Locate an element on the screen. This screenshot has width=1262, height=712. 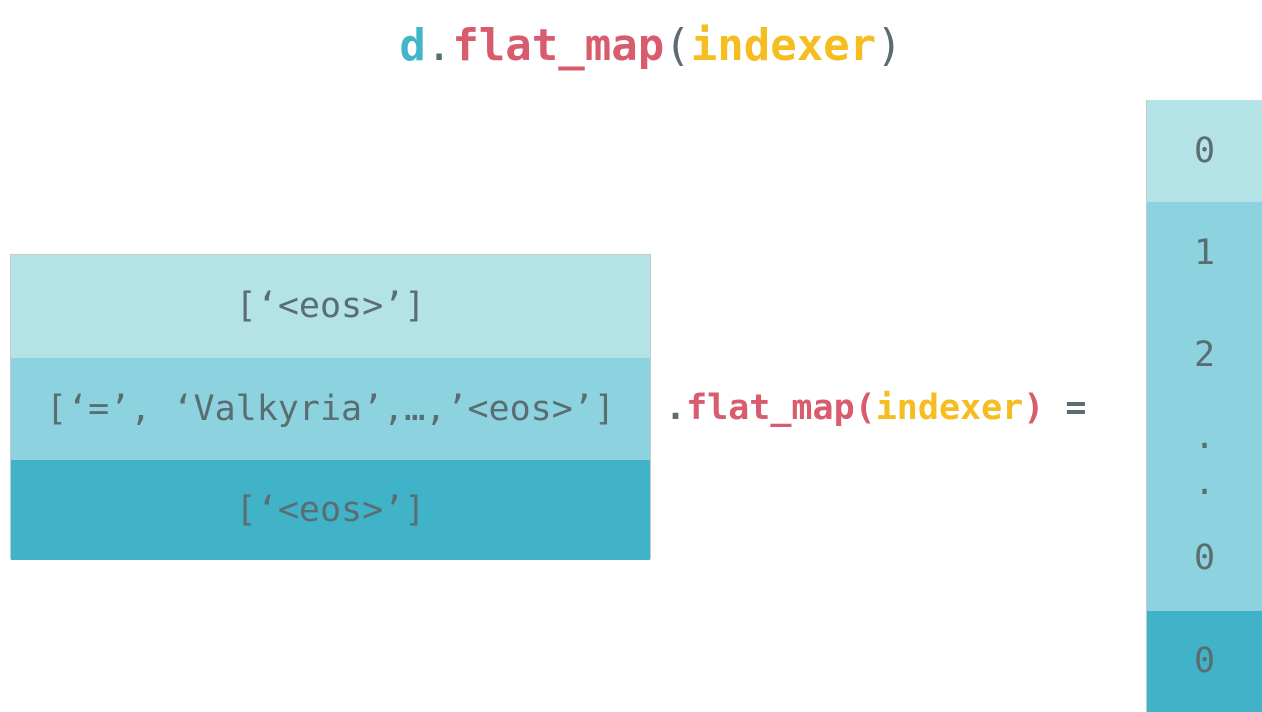
input-row: [‘=’, ‘Valkyria’,…,’<eos>’] is located at coordinates (330, 409).